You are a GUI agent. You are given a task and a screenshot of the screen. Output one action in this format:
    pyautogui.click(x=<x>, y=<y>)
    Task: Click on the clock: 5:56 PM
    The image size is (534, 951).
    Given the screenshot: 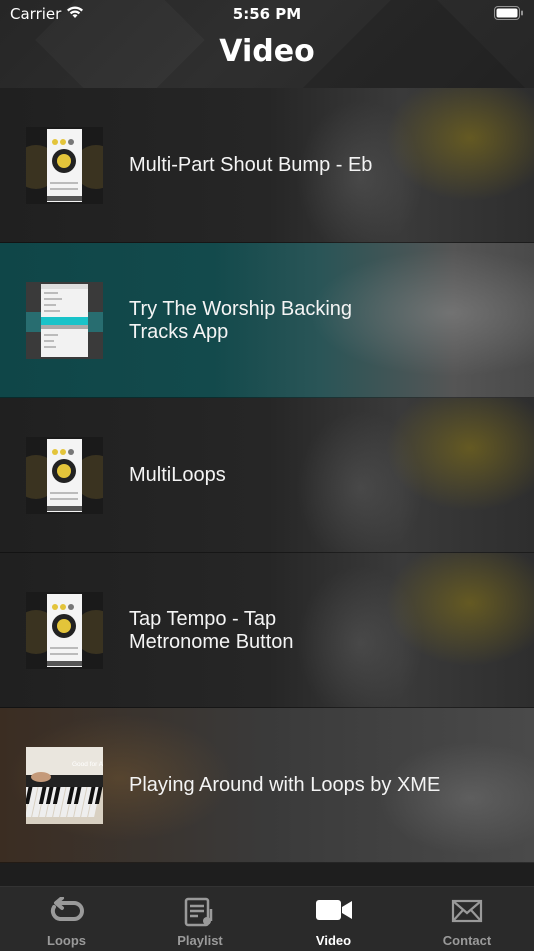 What is the action you would take?
    pyautogui.click(x=267, y=14)
    